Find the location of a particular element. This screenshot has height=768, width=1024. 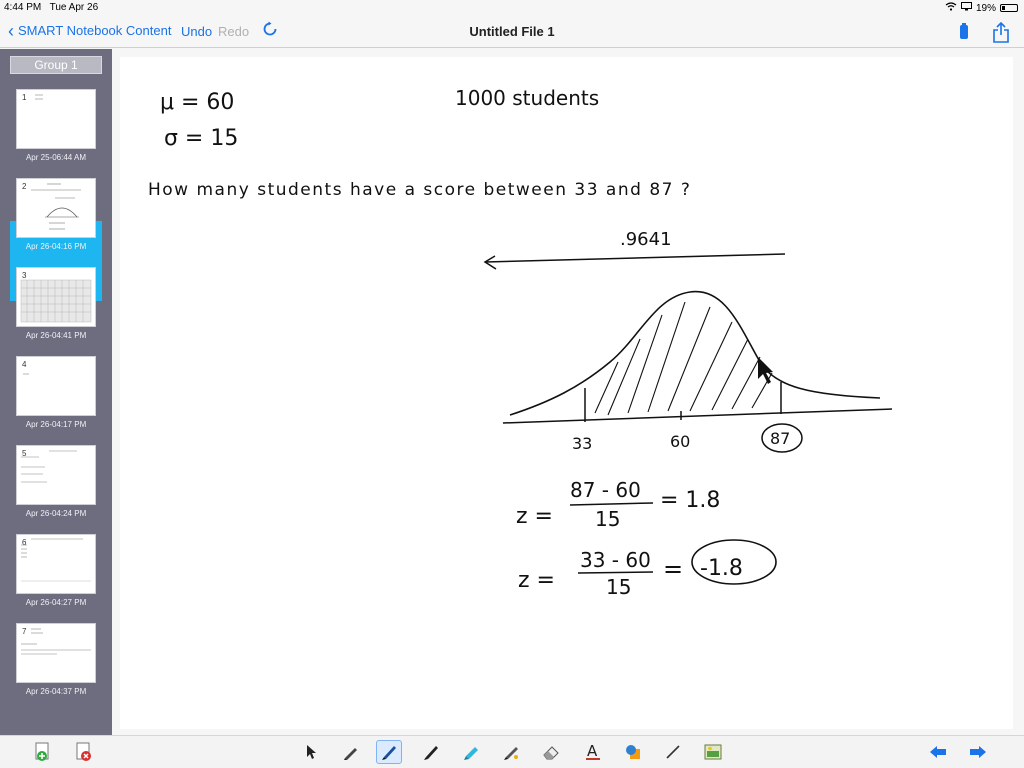

next-page-arrow-icon is located at coordinates (978, 752).